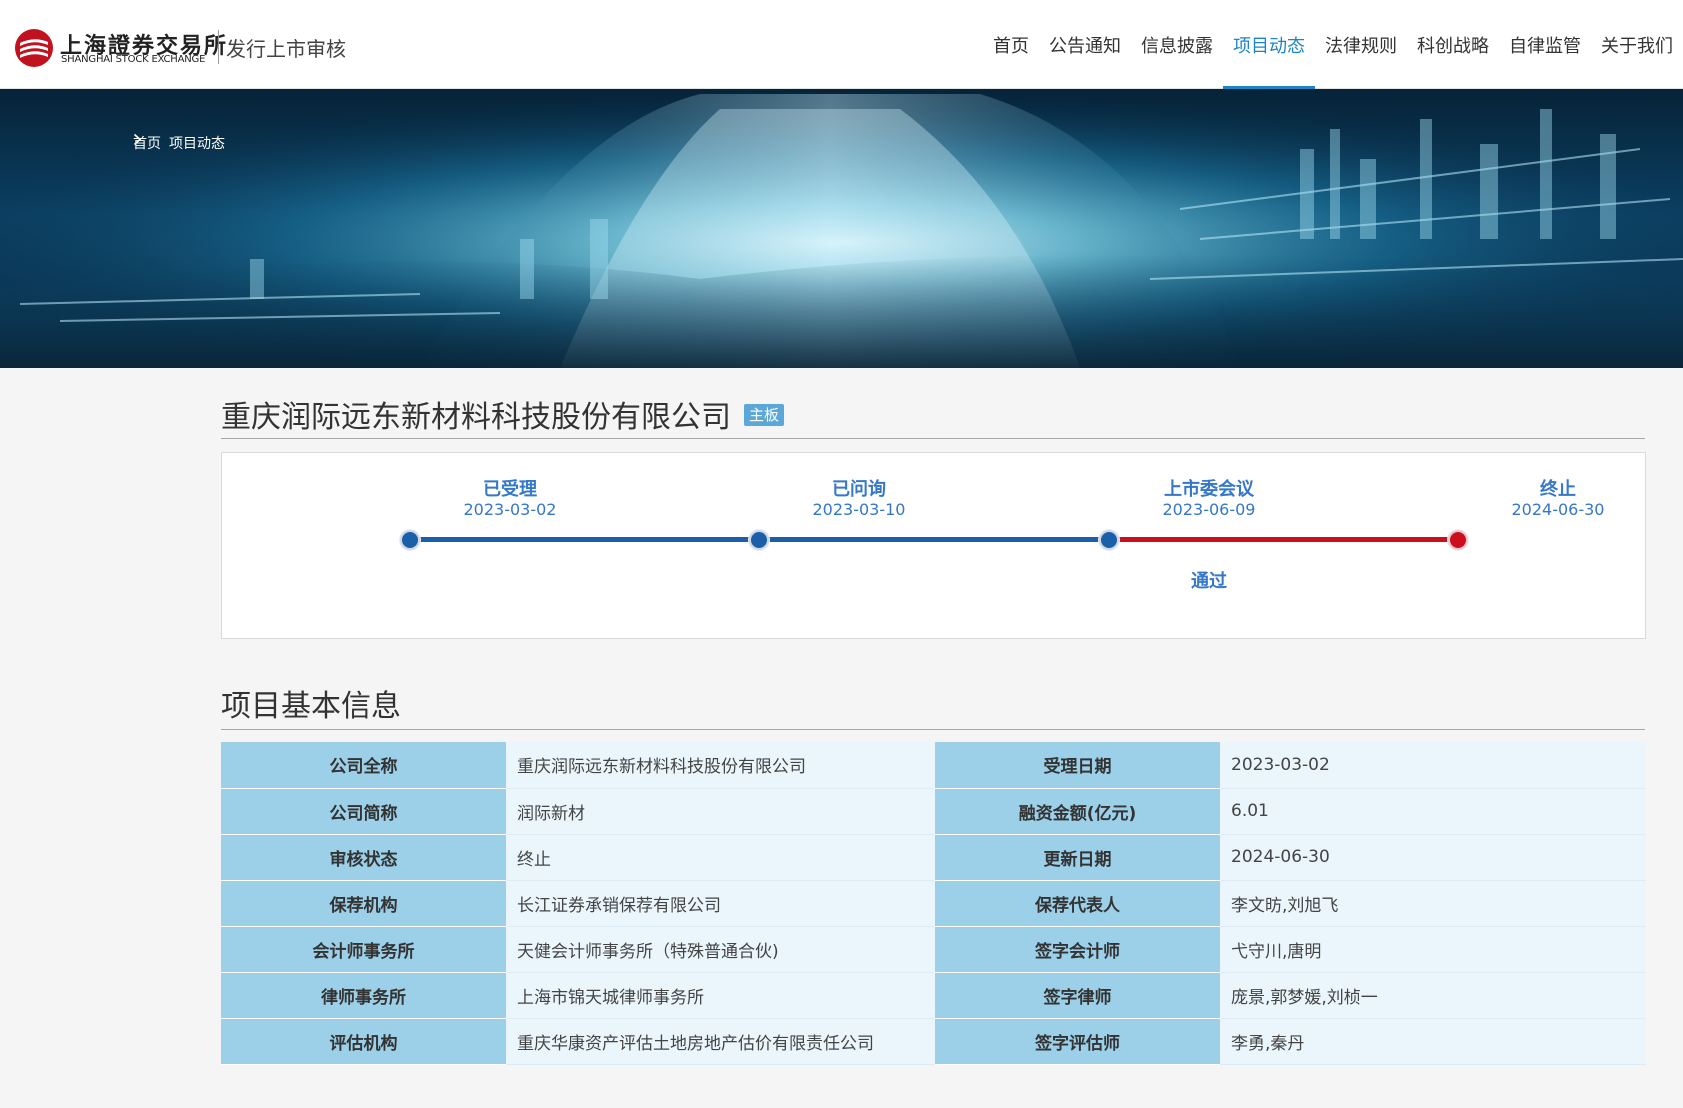 This screenshot has width=1683, height=1108. Describe the element at coordinates (933, 729) in the screenshot. I see `section-divider` at that location.